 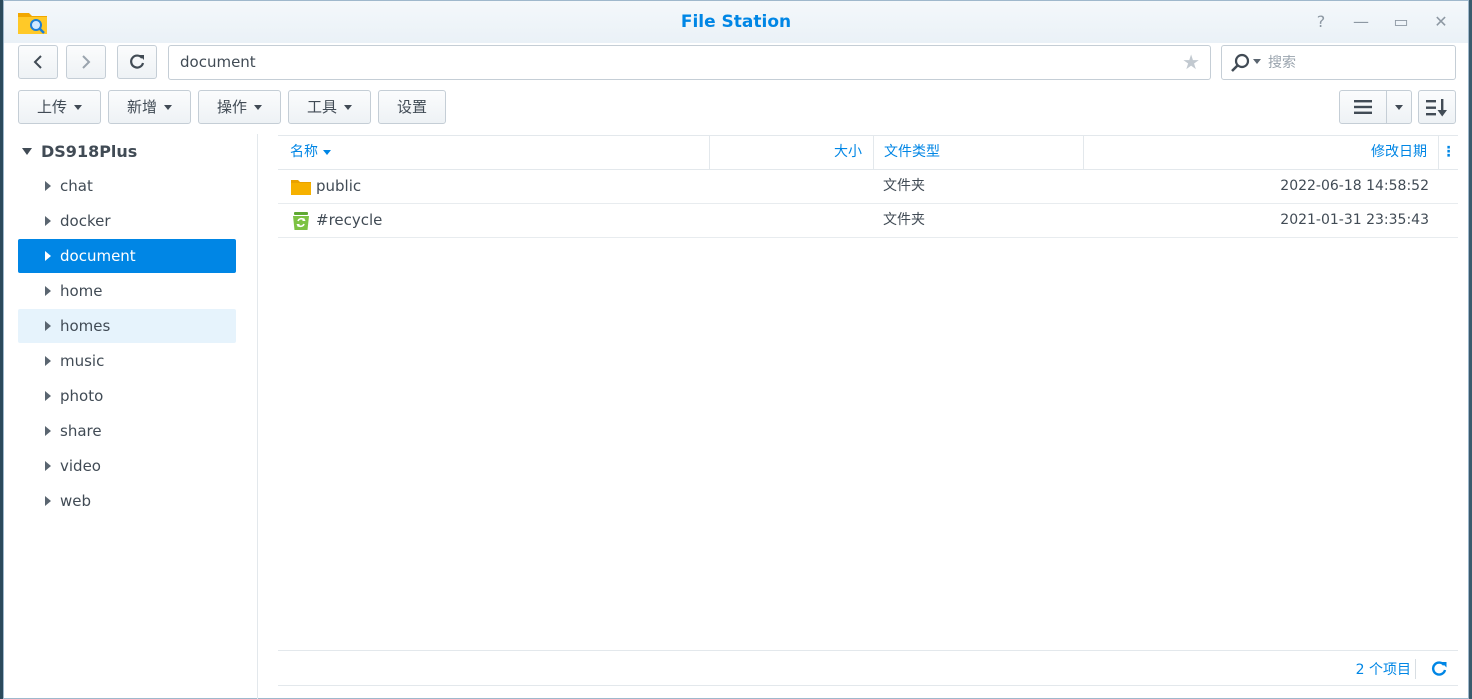 What do you see at coordinates (1191, 62) in the screenshot?
I see `star-icon: ★` at bounding box center [1191, 62].